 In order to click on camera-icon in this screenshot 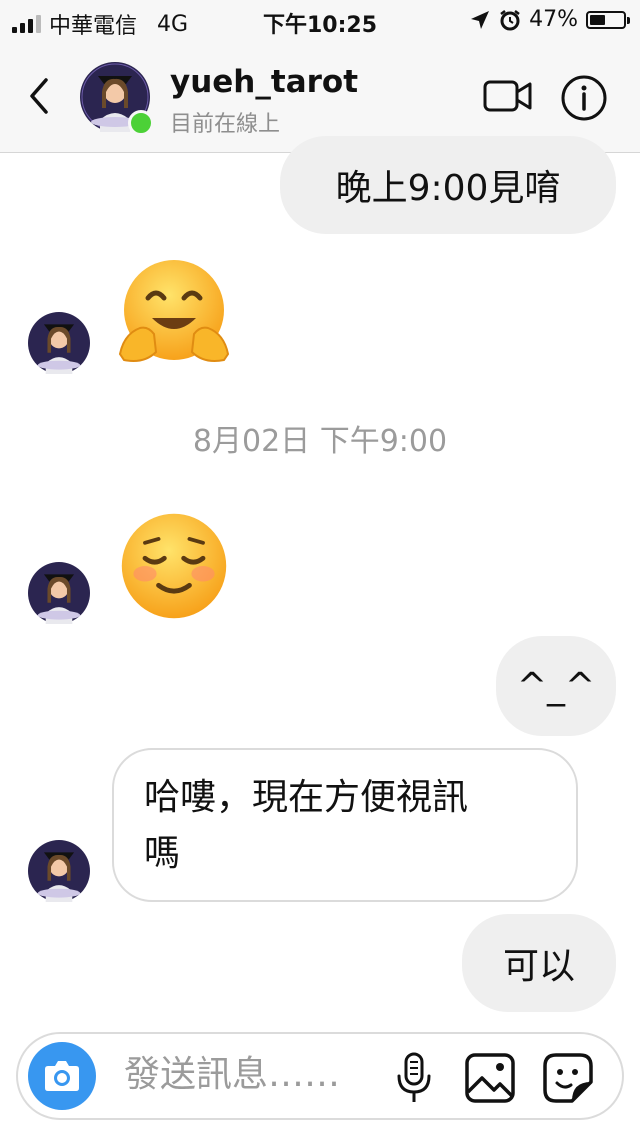, I will do `click(62, 1076)`.